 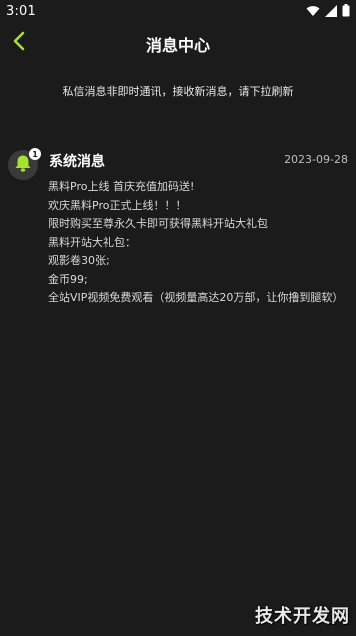 I want to click on header: 消息中心, so click(x=178, y=44).